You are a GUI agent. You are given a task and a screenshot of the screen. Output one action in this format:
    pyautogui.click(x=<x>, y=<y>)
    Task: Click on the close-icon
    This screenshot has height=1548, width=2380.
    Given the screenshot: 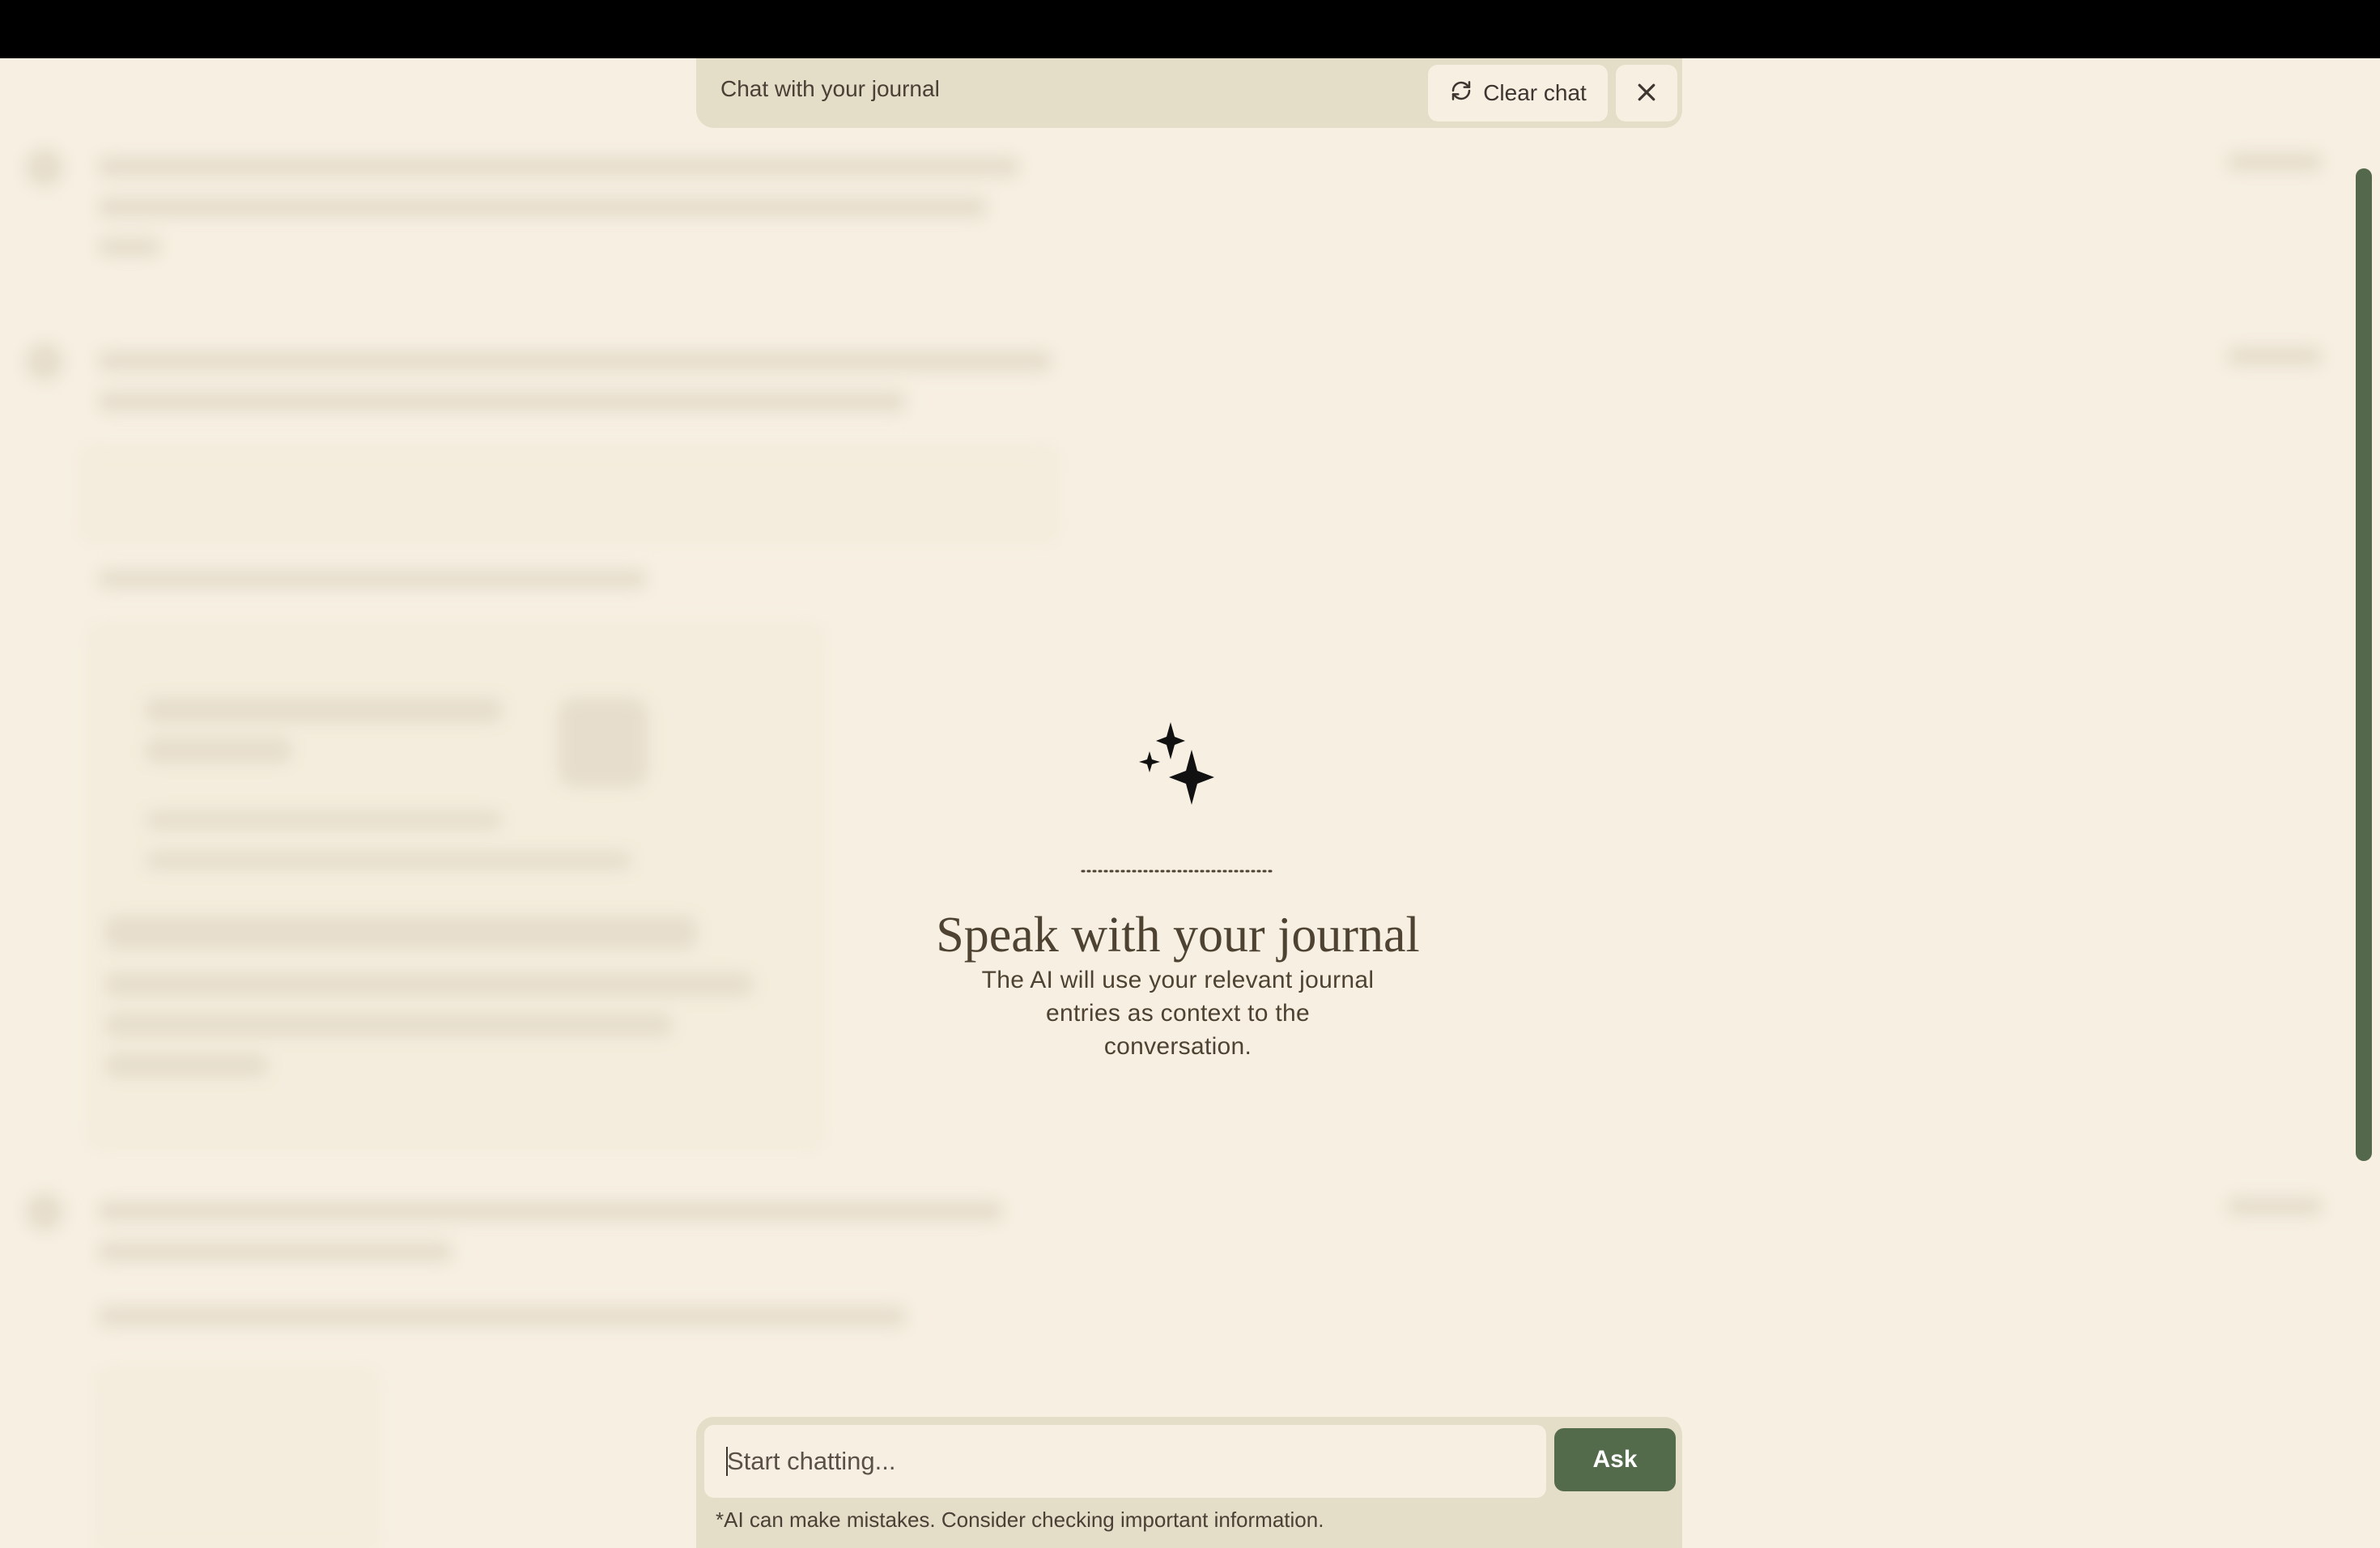 What is the action you would take?
    pyautogui.click(x=1646, y=93)
    